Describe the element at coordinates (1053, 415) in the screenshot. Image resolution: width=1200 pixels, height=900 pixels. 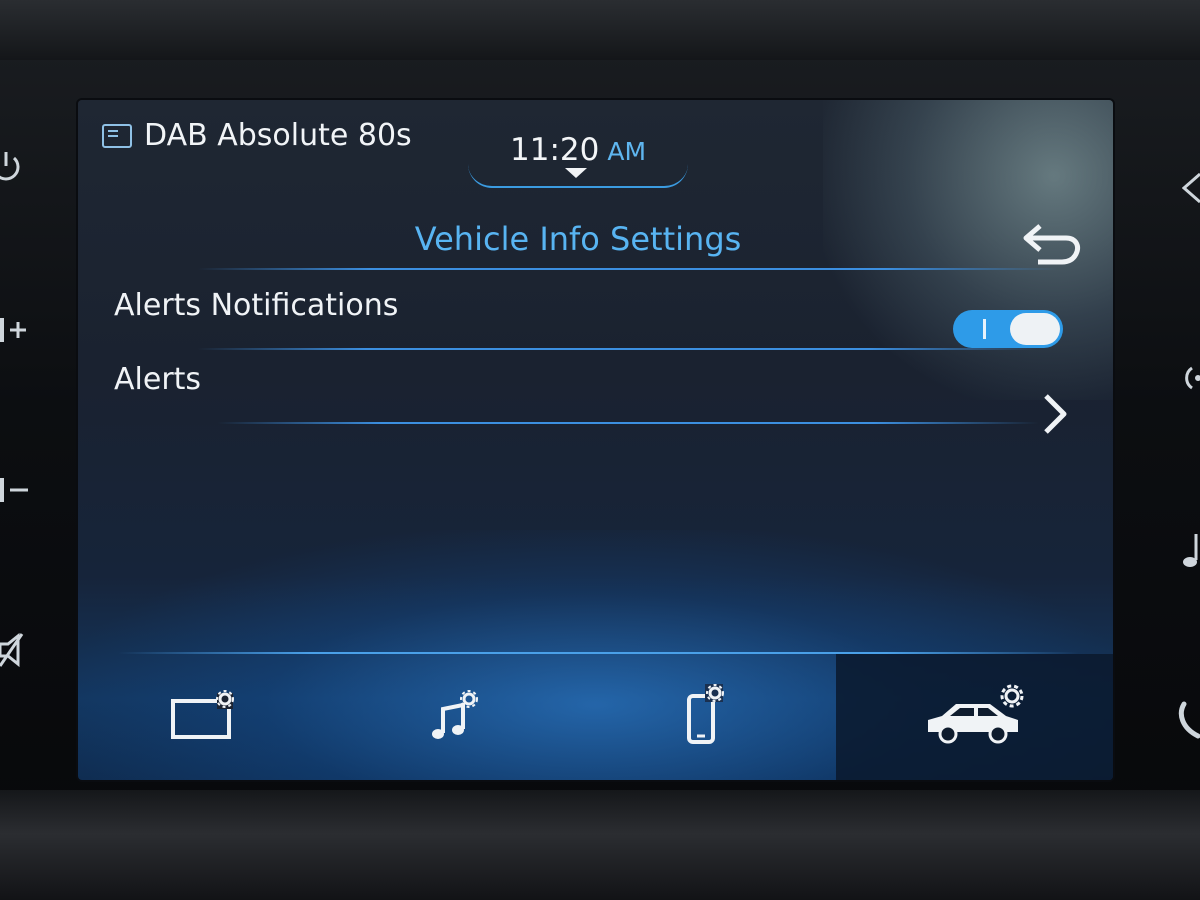
I see `chevron-right-icon` at that location.